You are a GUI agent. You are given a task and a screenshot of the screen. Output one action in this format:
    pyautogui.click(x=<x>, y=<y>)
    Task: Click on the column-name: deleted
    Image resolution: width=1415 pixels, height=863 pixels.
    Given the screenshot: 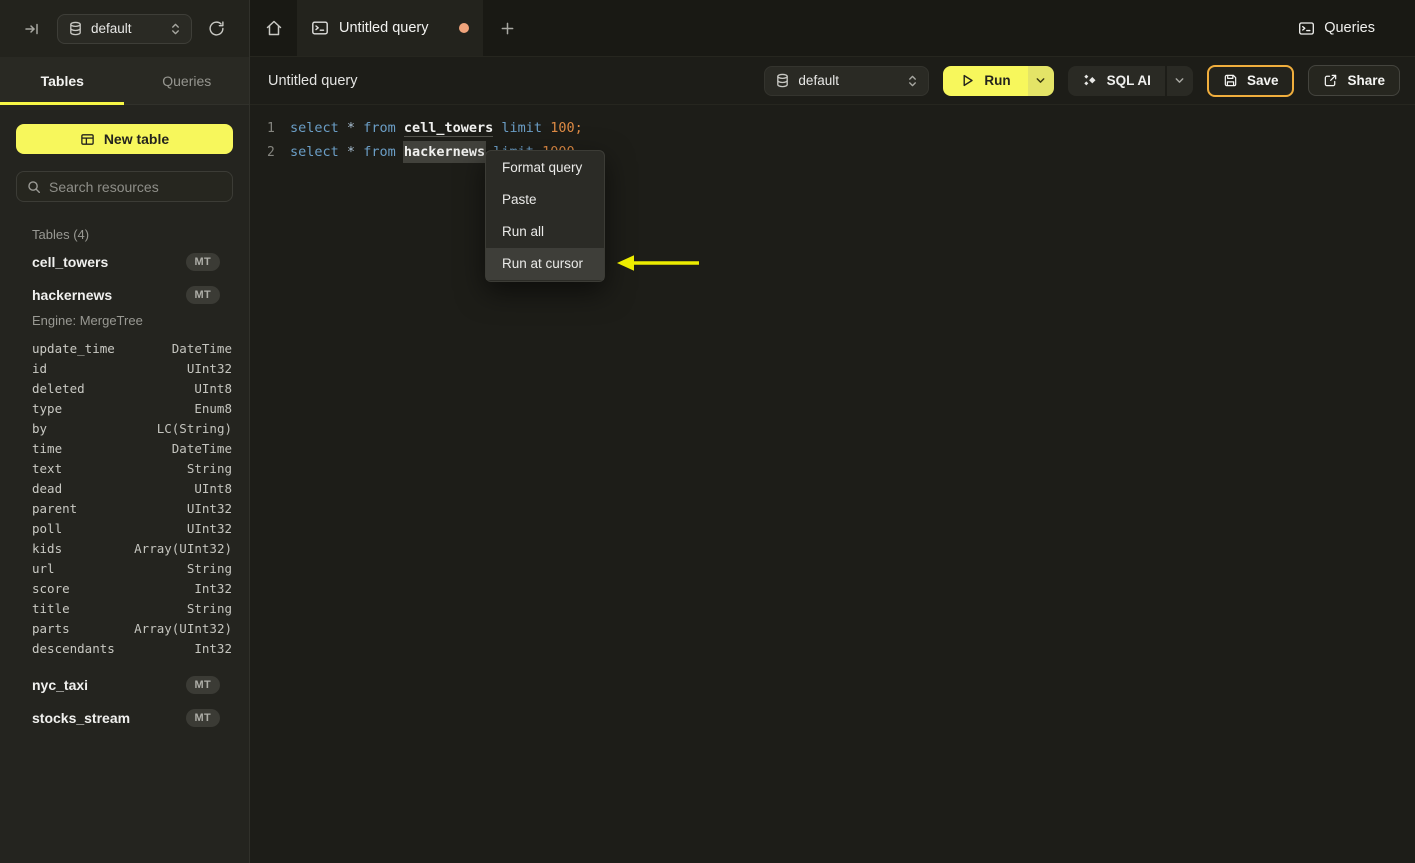 What is the action you would take?
    pyautogui.click(x=58, y=388)
    